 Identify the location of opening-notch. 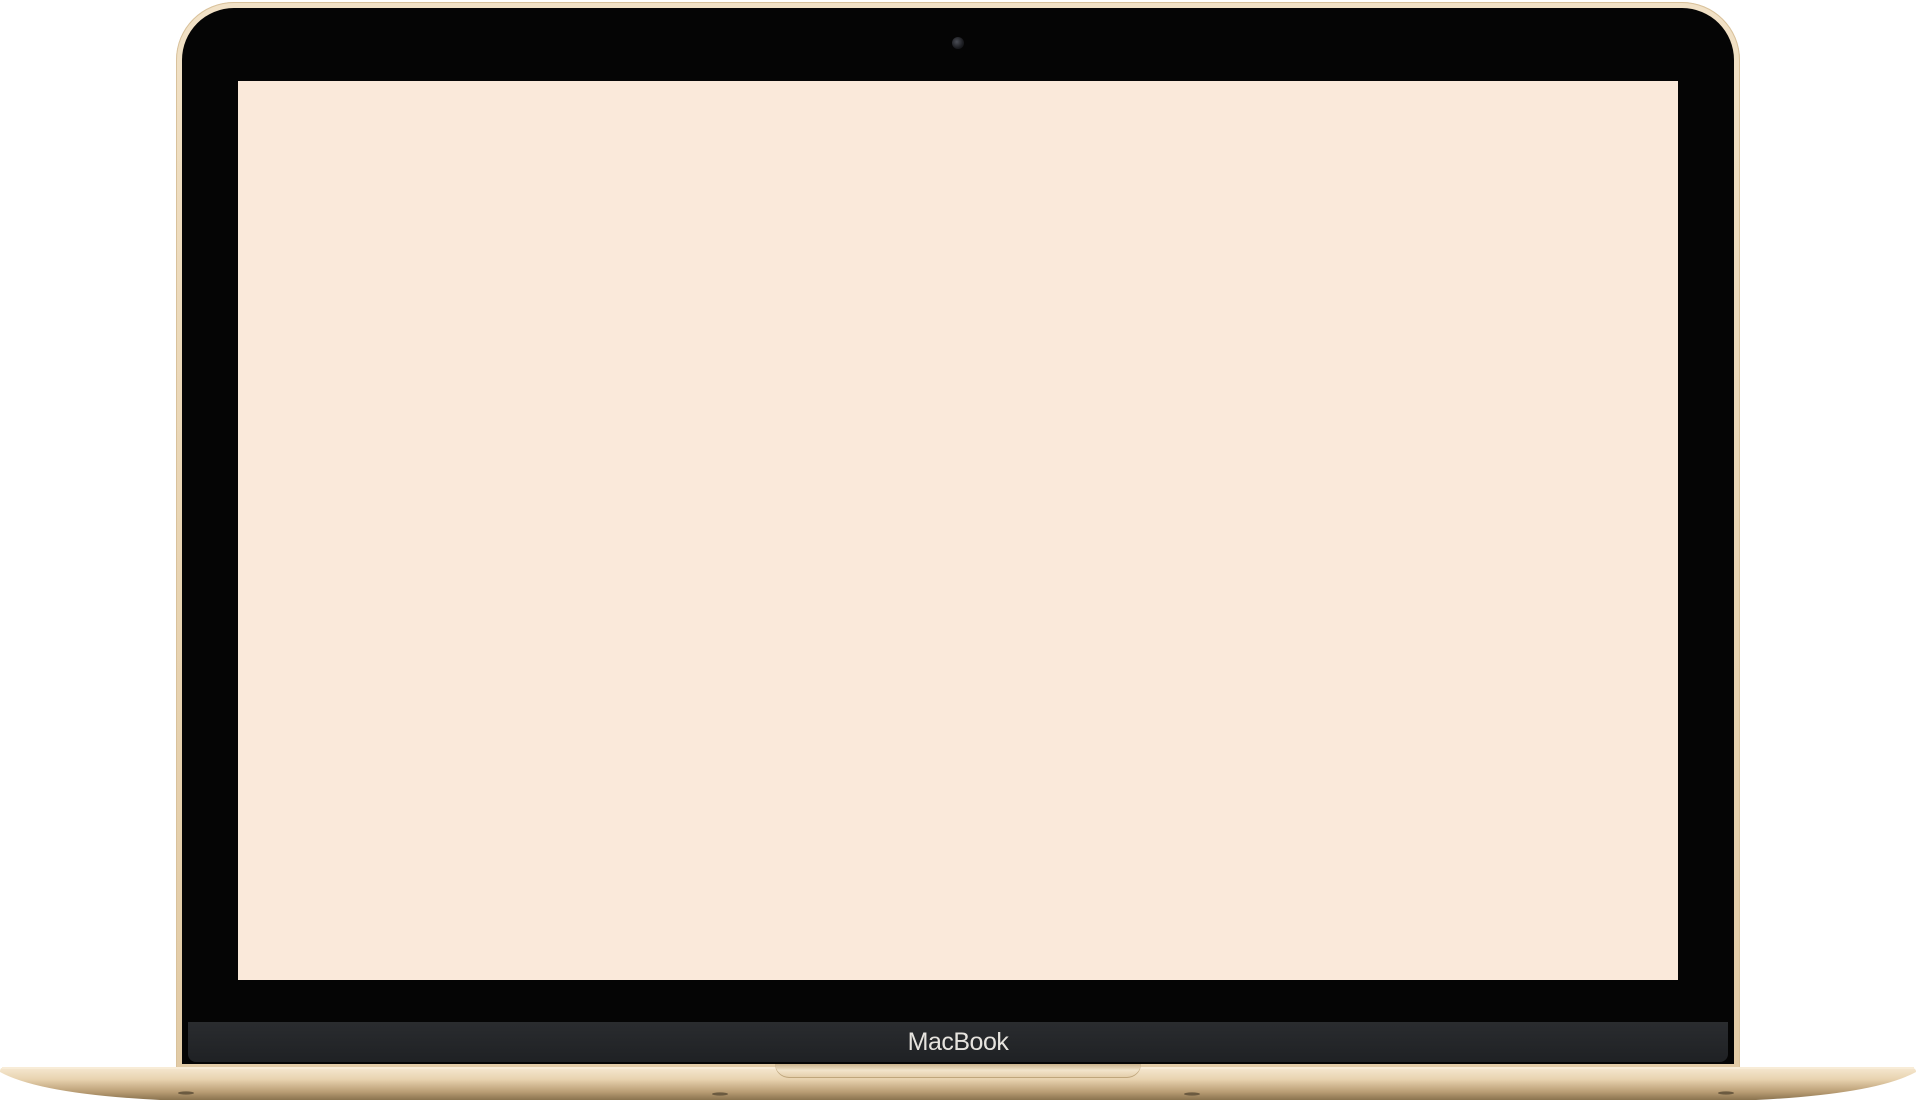
(958, 1071).